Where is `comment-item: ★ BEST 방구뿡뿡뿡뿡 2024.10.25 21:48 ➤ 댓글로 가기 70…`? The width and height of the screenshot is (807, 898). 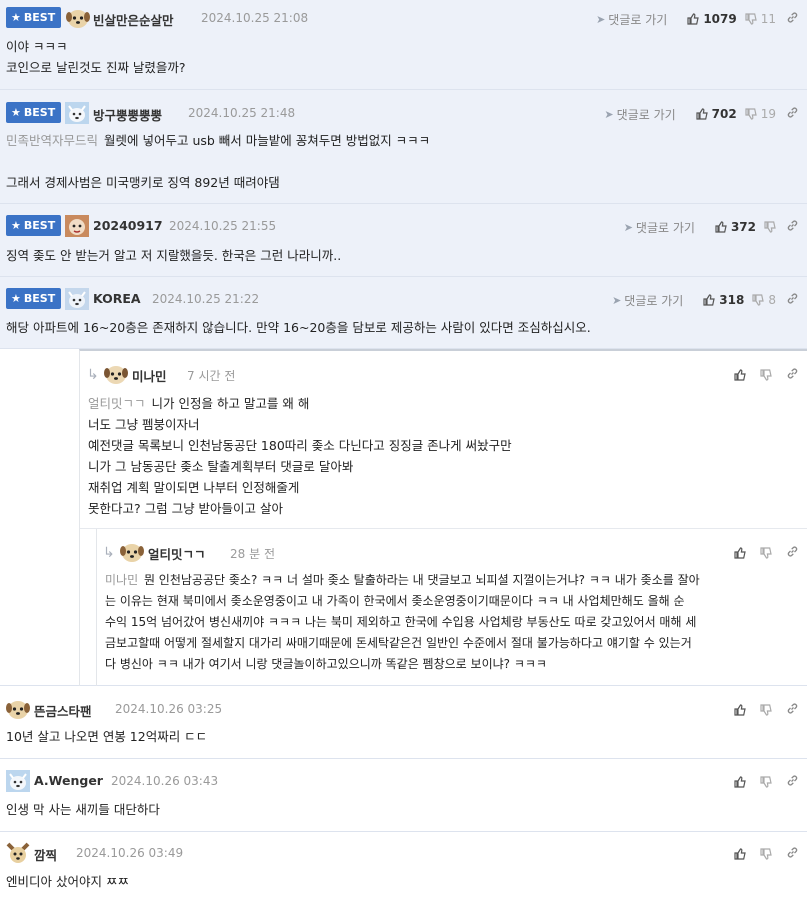 comment-item: ★ BEST 방구뿡뿡뿡뿡 2024.10.25 21:48 ➤ 댓글로 가기 70… is located at coordinates (403, 147).